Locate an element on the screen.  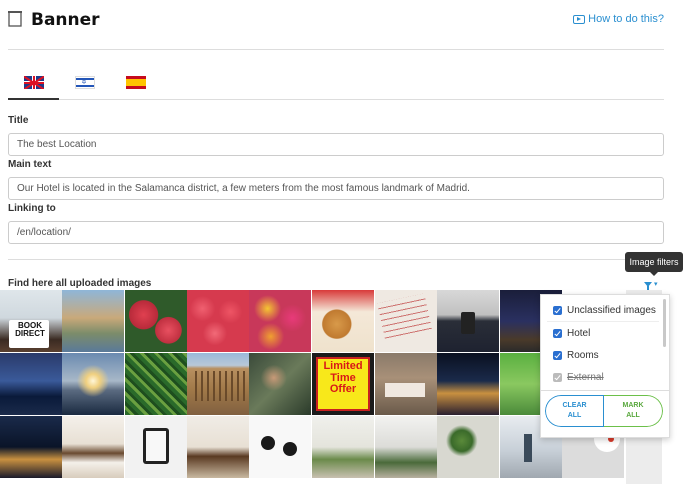
banner-icon is located at coordinates (15, 19).